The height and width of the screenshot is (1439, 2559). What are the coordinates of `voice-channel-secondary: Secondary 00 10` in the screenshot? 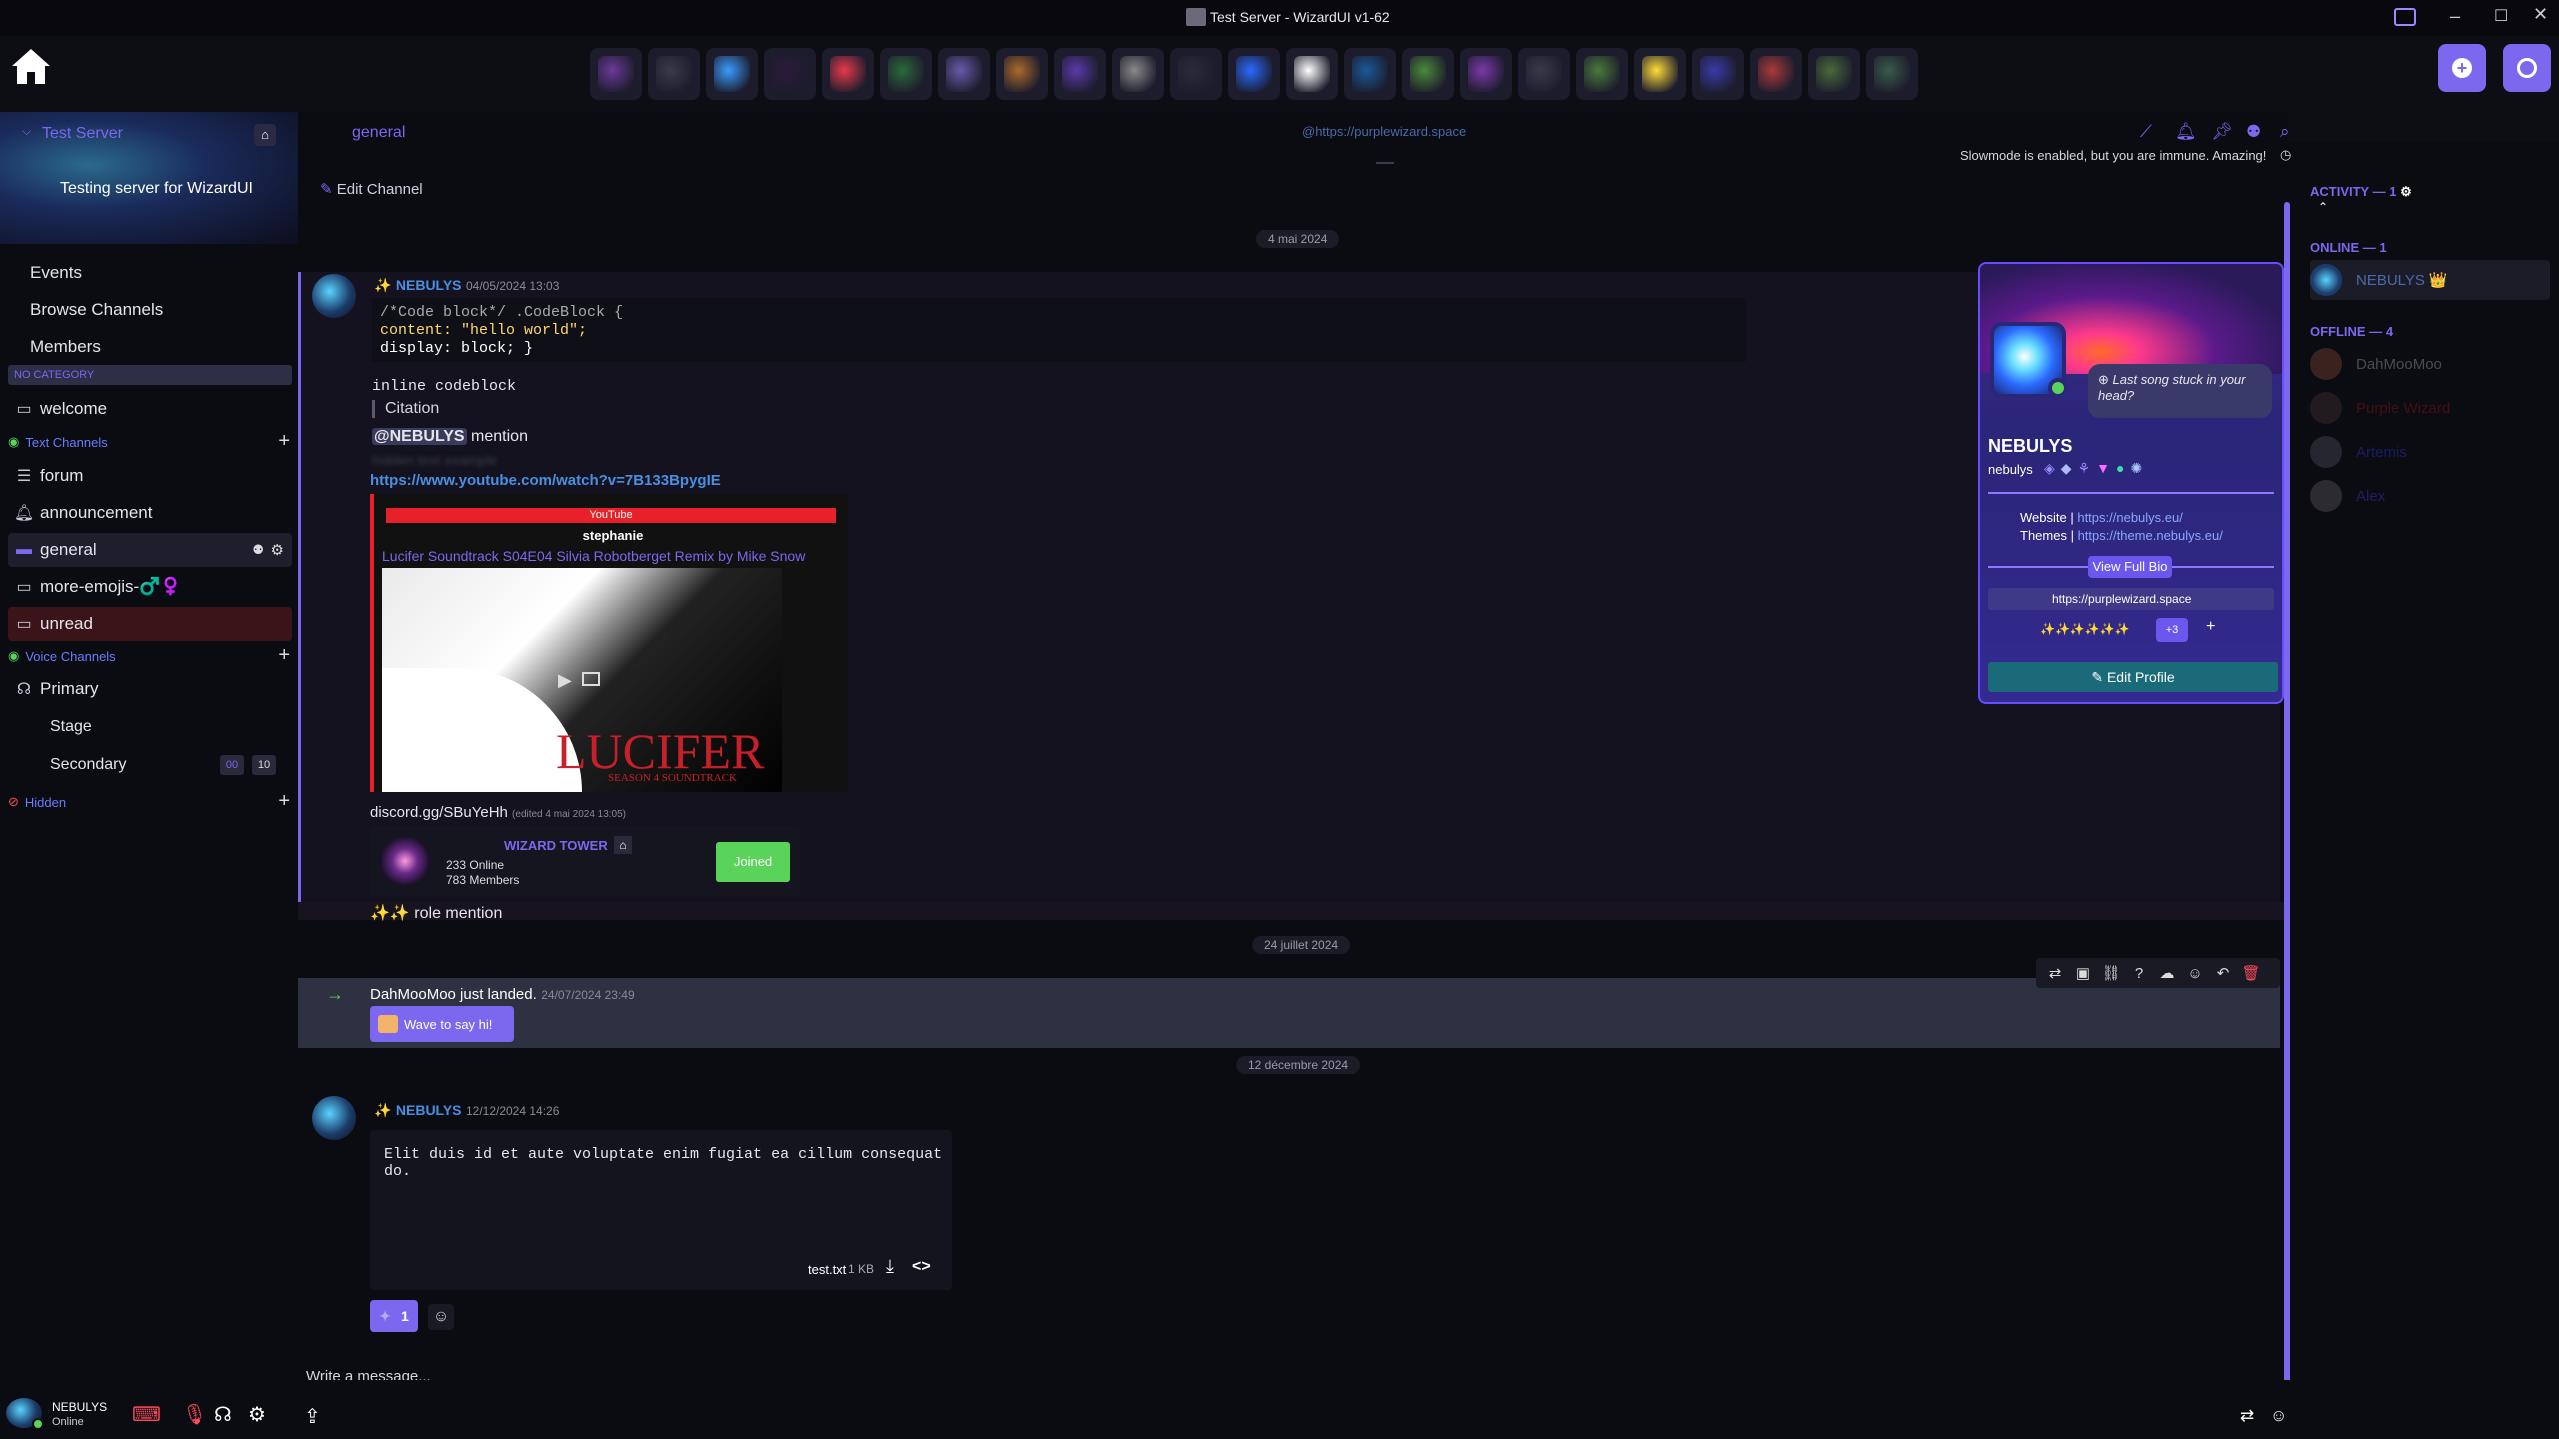 It's located at (150, 765).